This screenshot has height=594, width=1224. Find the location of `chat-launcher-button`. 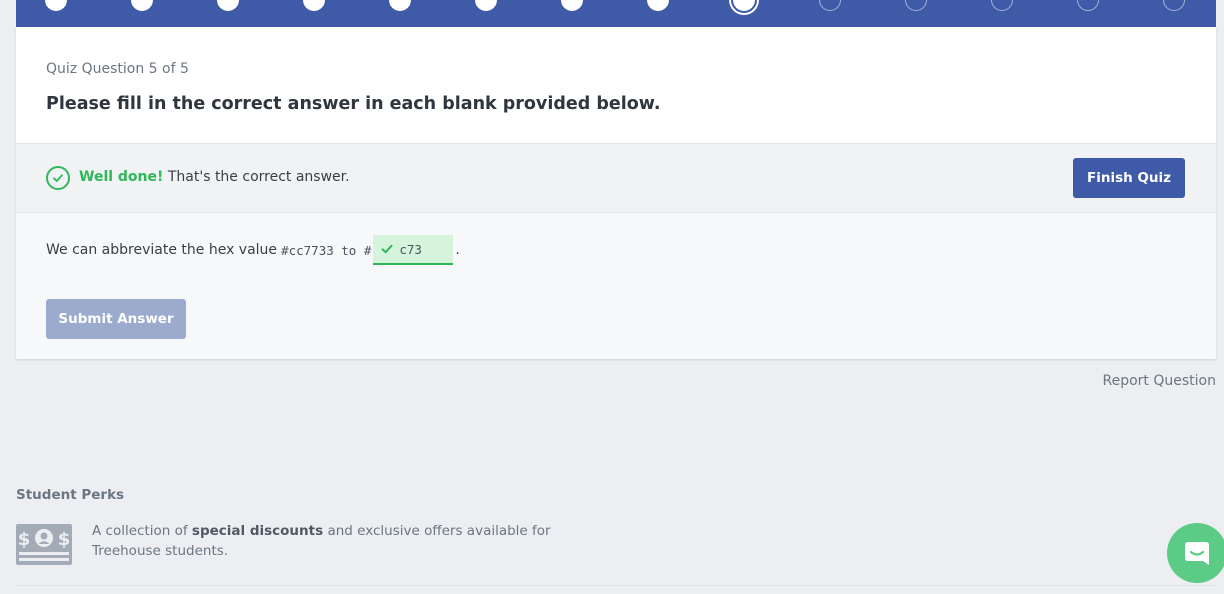

chat-launcher-button is located at coordinates (1195, 553).